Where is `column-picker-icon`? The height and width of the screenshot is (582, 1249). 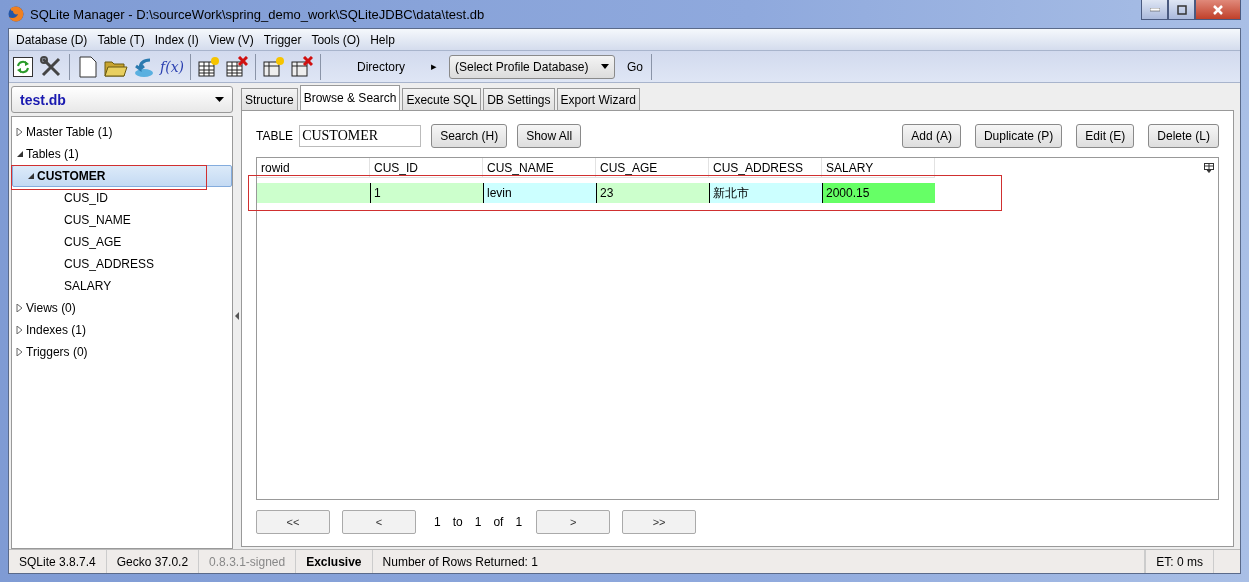
column-picker-icon is located at coordinates (1209, 168).